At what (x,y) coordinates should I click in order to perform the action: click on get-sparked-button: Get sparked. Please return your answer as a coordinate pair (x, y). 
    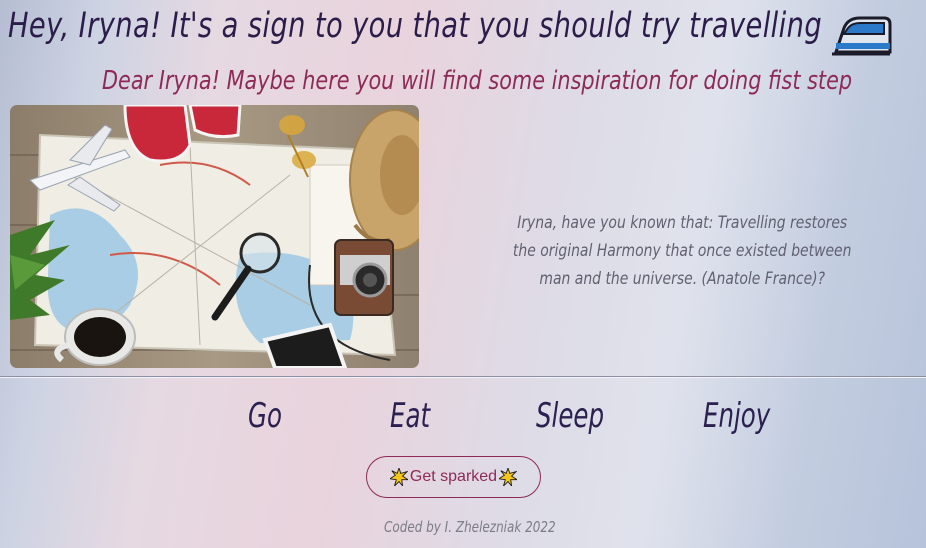
    Looking at the image, I should click on (453, 477).